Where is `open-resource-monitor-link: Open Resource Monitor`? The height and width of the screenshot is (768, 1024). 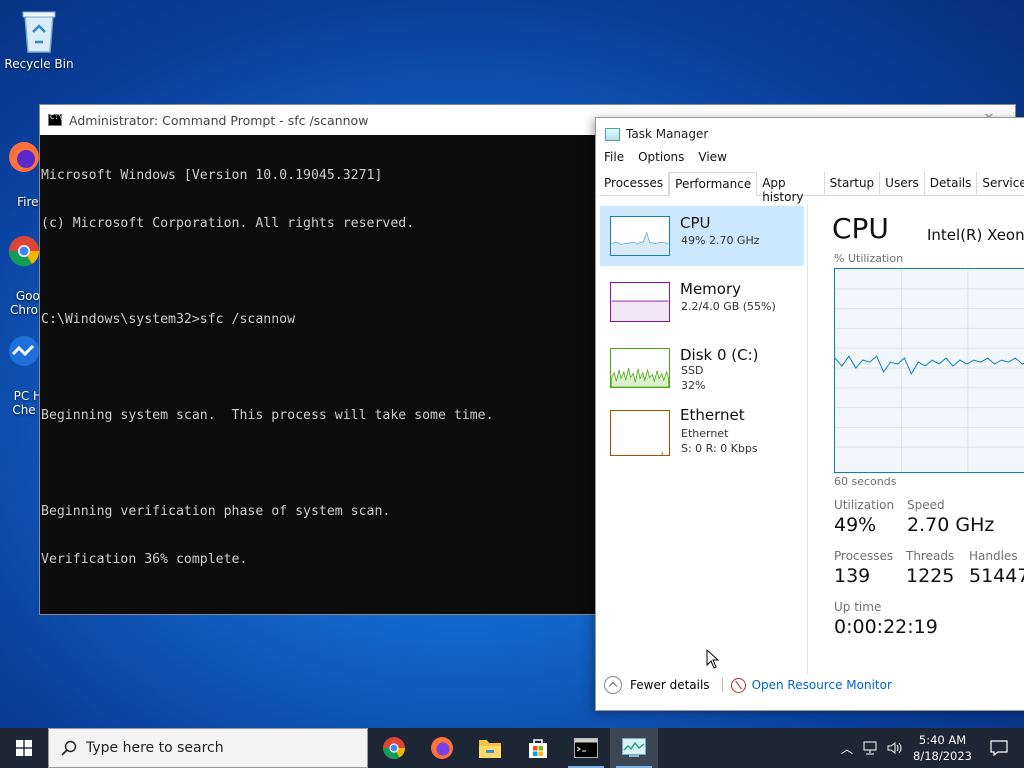 open-resource-monitor-link: Open Resource Monitor is located at coordinates (822, 685).